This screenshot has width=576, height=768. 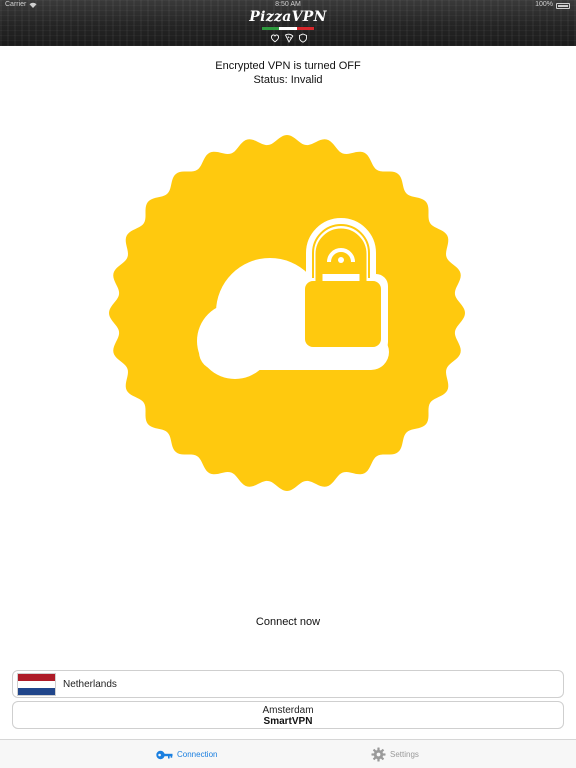 What do you see at coordinates (288, 710) in the screenshot?
I see `server-city: Amsterdam` at bounding box center [288, 710].